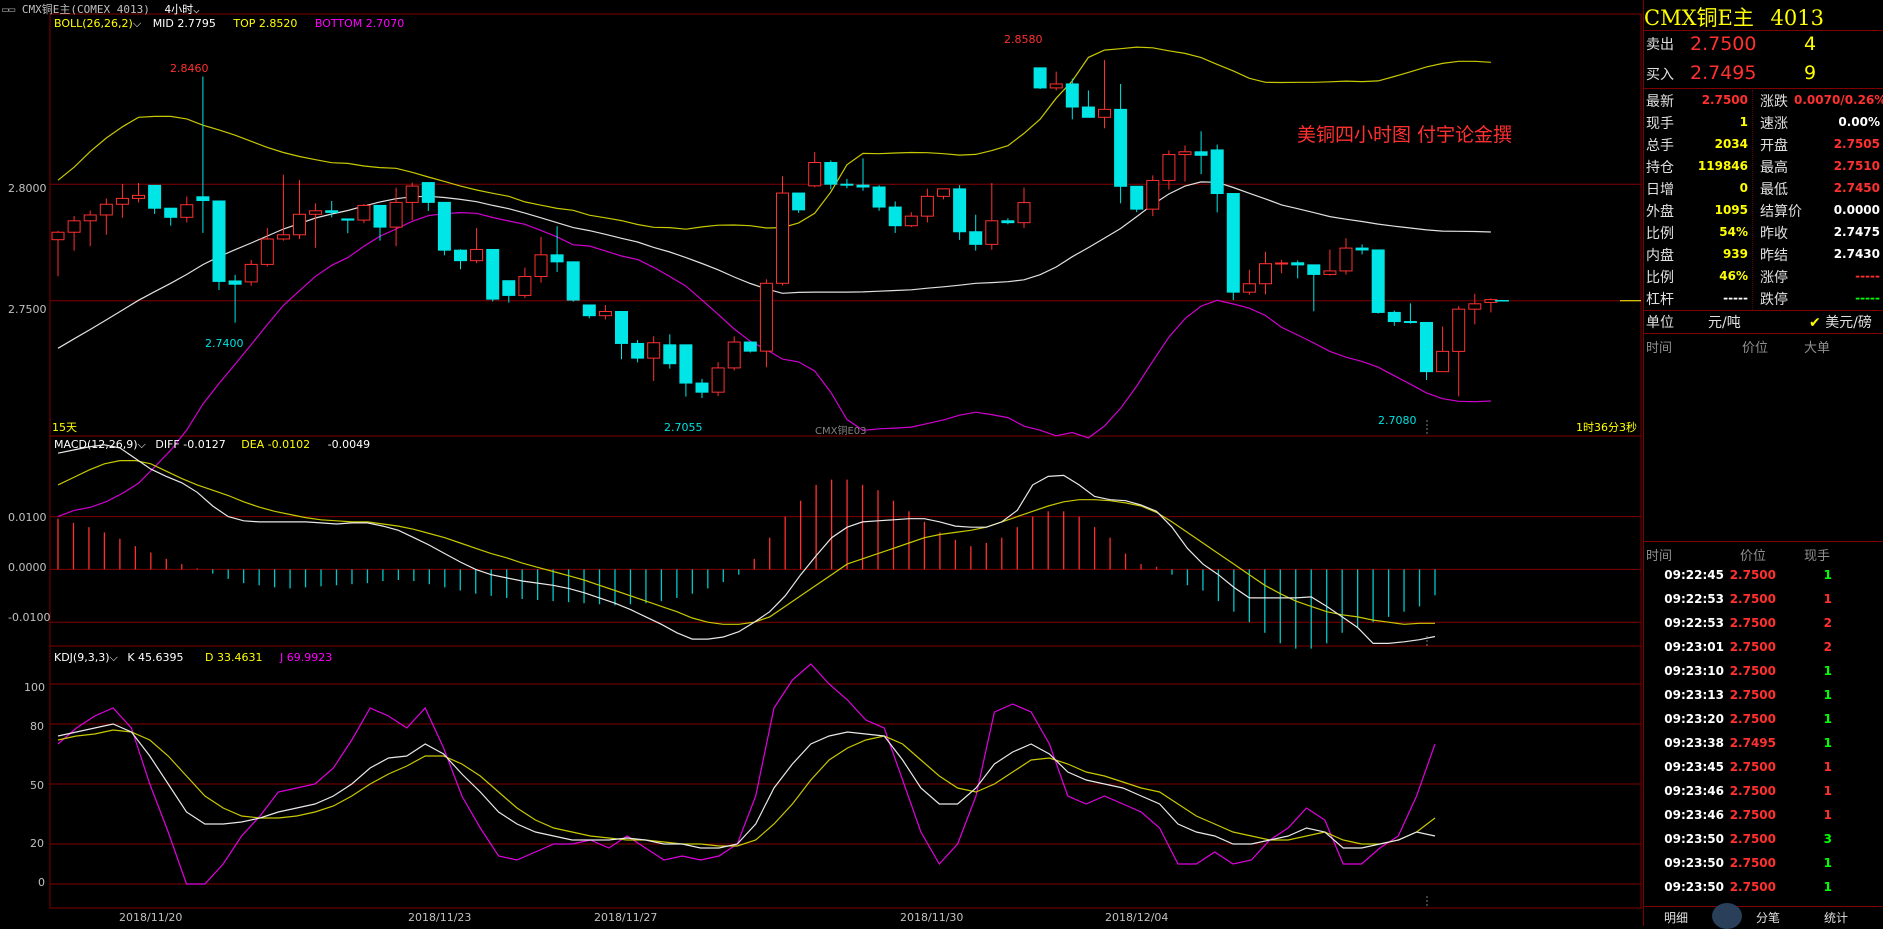 The height and width of the screenshot is (929, 1883). What do you see at coordinates (97, 23) in the screenshot?
I see `boll-indicator-selector: BOLL(26,26,2)⌵` at bounding box center [97, 23].